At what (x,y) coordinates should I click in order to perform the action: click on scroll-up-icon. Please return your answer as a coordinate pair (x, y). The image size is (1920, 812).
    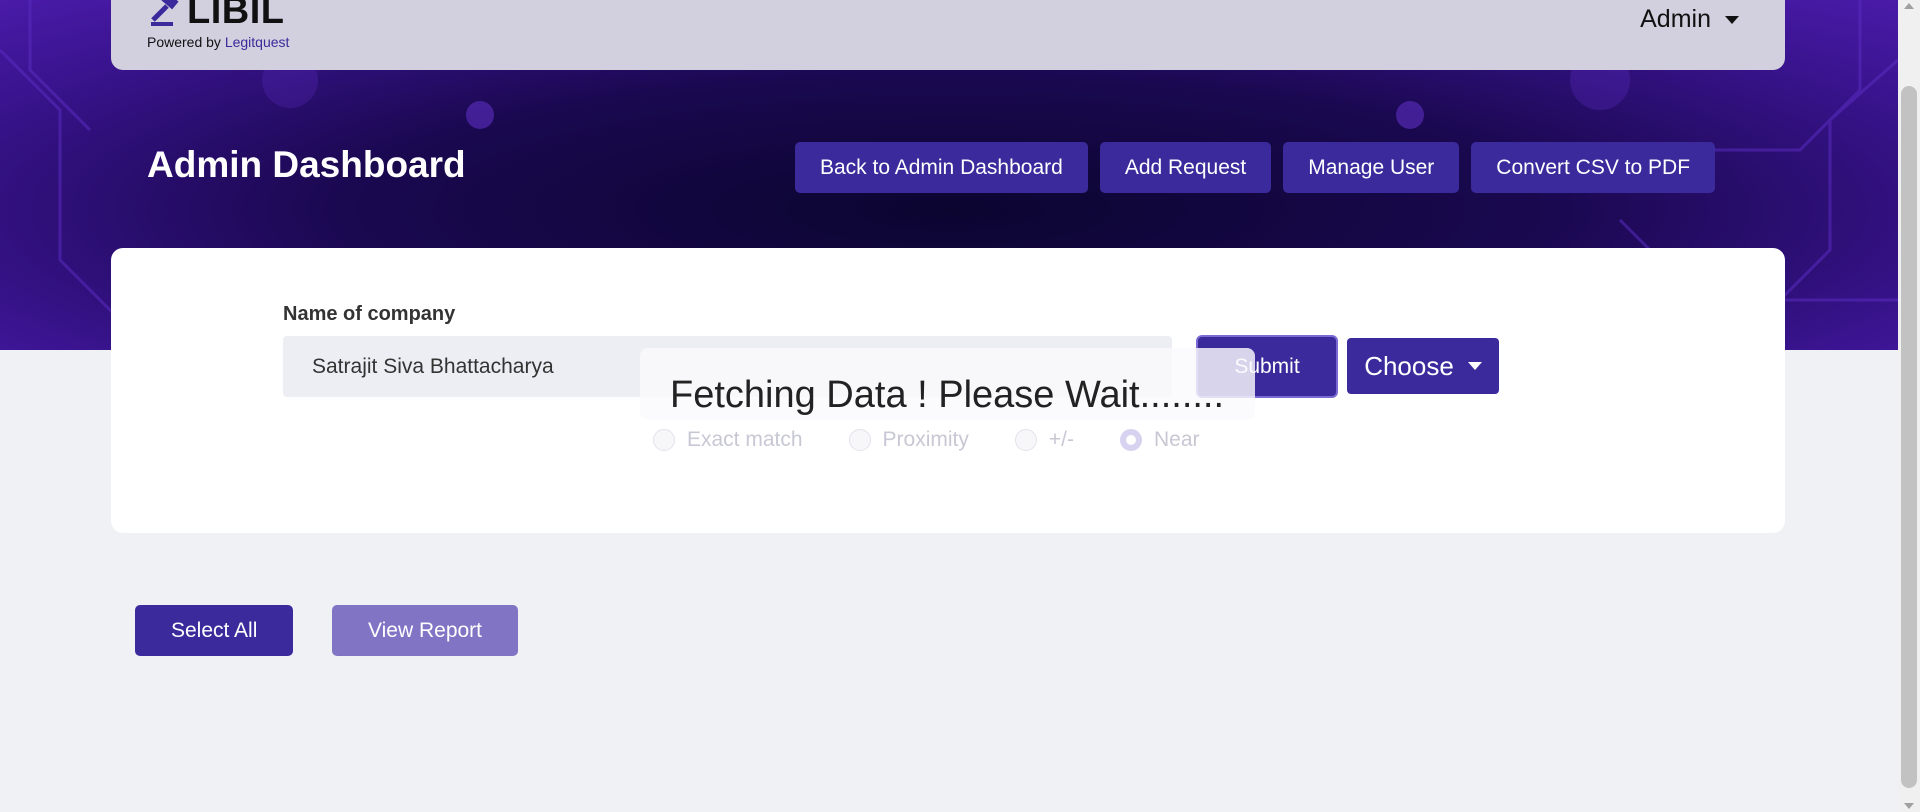
    Looking at the image, I should click on (1909, 6).